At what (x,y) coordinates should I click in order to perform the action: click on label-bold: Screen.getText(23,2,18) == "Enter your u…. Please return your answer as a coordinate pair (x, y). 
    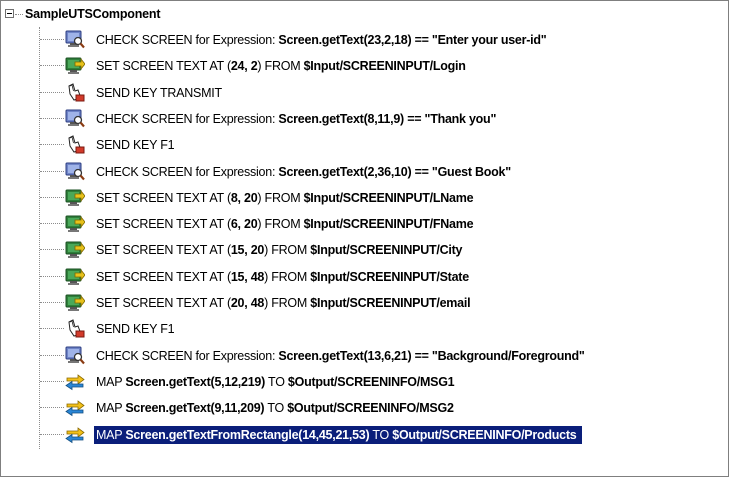
    Looking at the image, I should click on (412, 40).